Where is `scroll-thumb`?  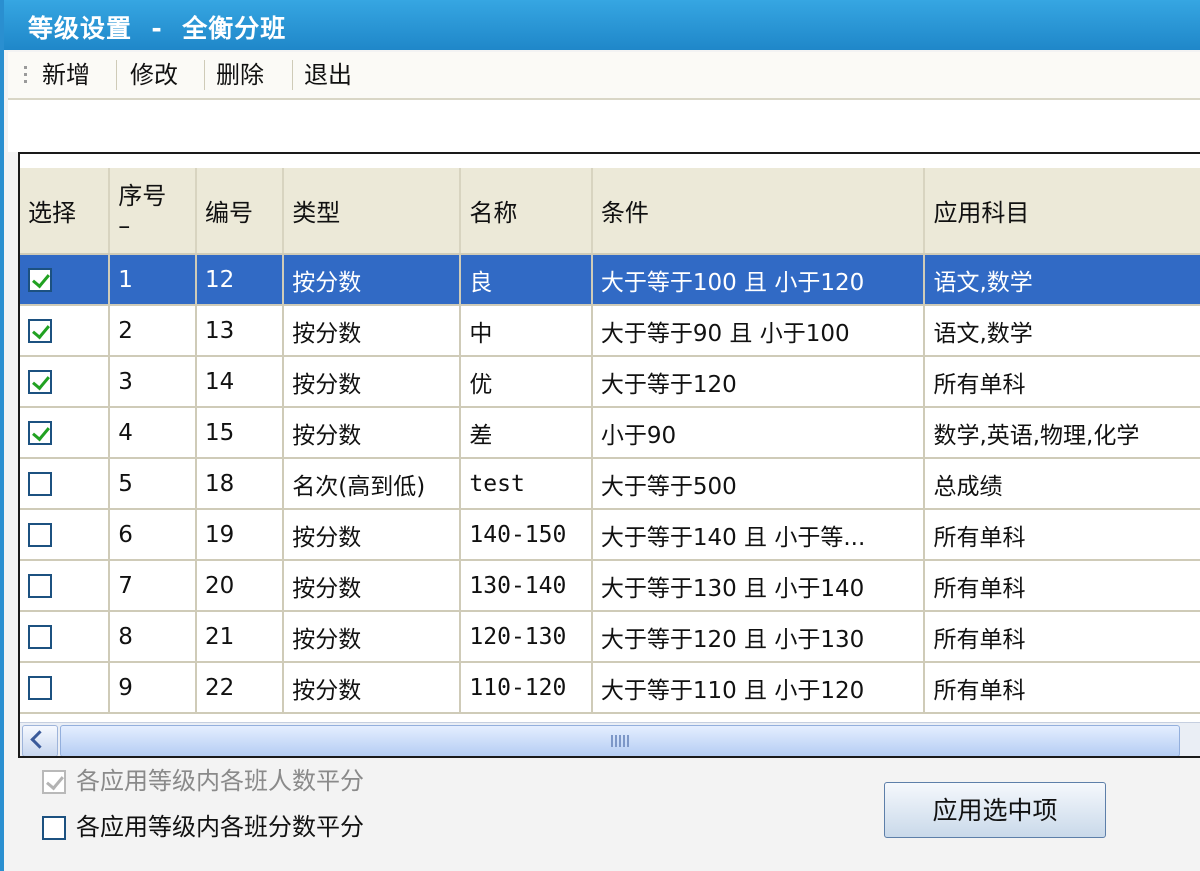 scroll-thumb is located at coordinates (620, 740).